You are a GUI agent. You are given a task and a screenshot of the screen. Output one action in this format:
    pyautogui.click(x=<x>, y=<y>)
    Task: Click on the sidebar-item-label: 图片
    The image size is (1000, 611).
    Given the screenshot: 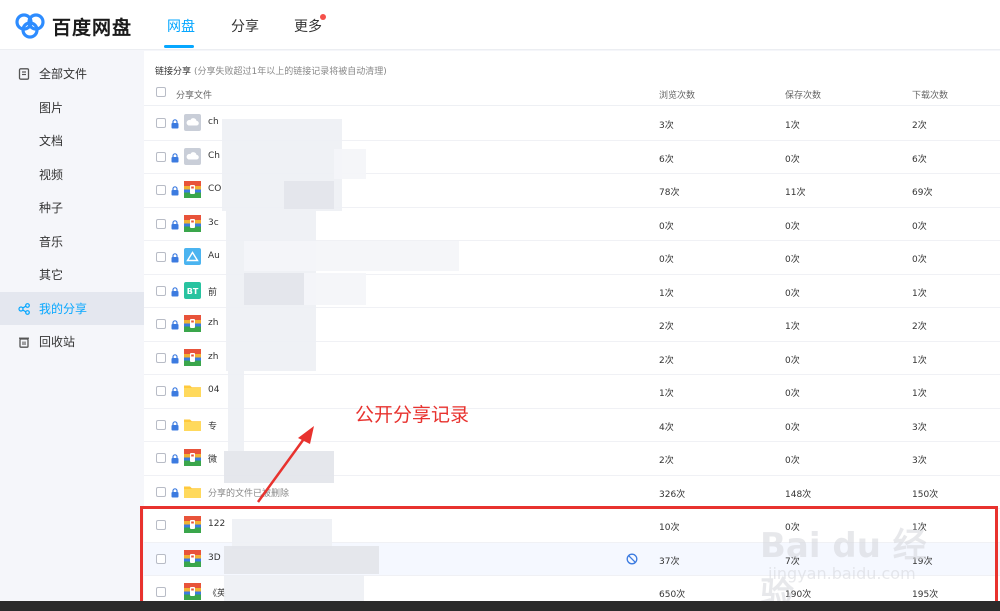 What is the action you would take?
    pyautogui.click(x=51, y=108)
    